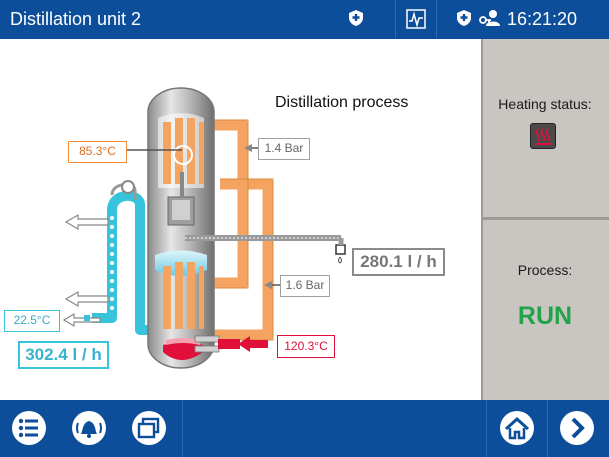 Image resolution: width=609 pixels, height=457 pixels. What do you see at coordinates (304, 428) in the screenshot?
I see `bottom-bar` at bounding box center [304, 428].